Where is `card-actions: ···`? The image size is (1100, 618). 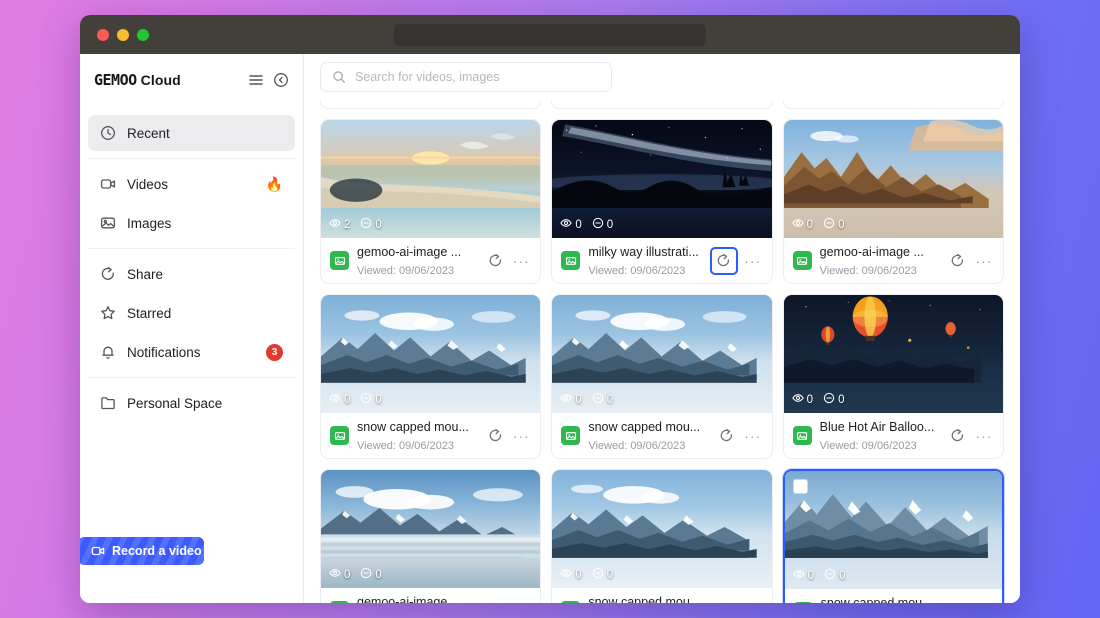
card-actions: ··· is located at coordinates (971, 261).